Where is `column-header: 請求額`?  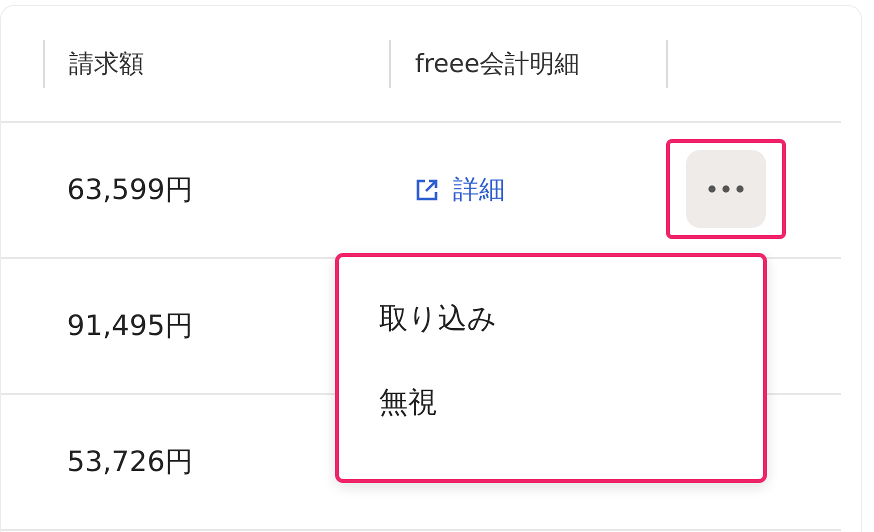
column-header: 請求額 is located at coordinates (106, 64).